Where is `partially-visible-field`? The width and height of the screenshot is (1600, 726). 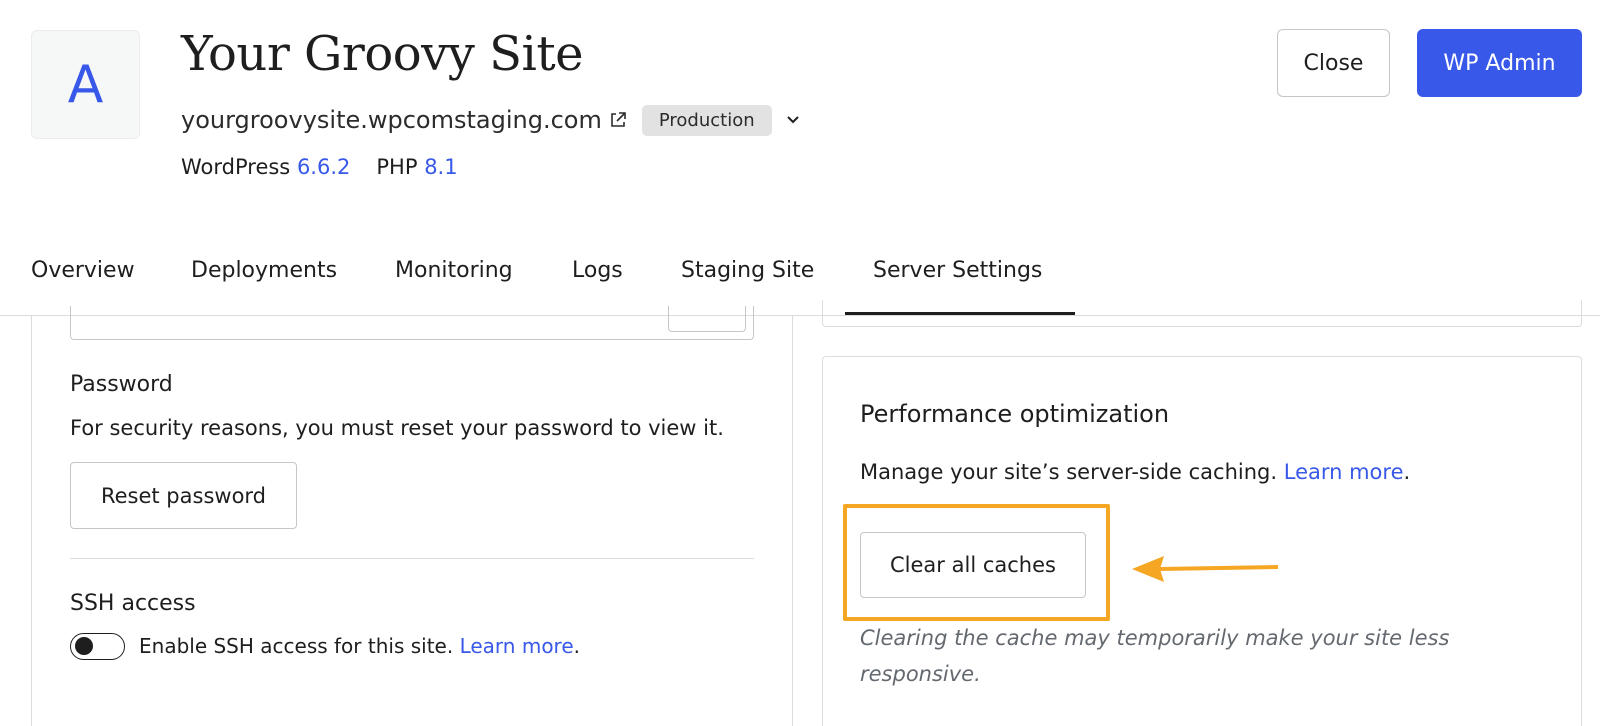
partially-visible-field is located at coordinates (412, 323).